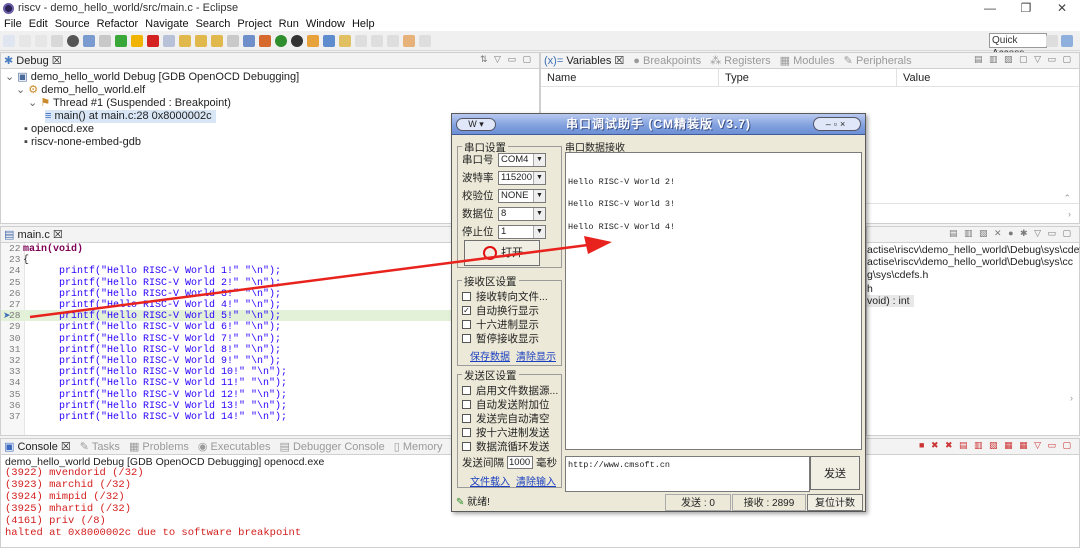 This screenshot has height=548, width=1080. What do you see at coordinates (890, 301) in the screenshot?
I see `outline-item-selected: void) : int` at bounding box center [890, 301].